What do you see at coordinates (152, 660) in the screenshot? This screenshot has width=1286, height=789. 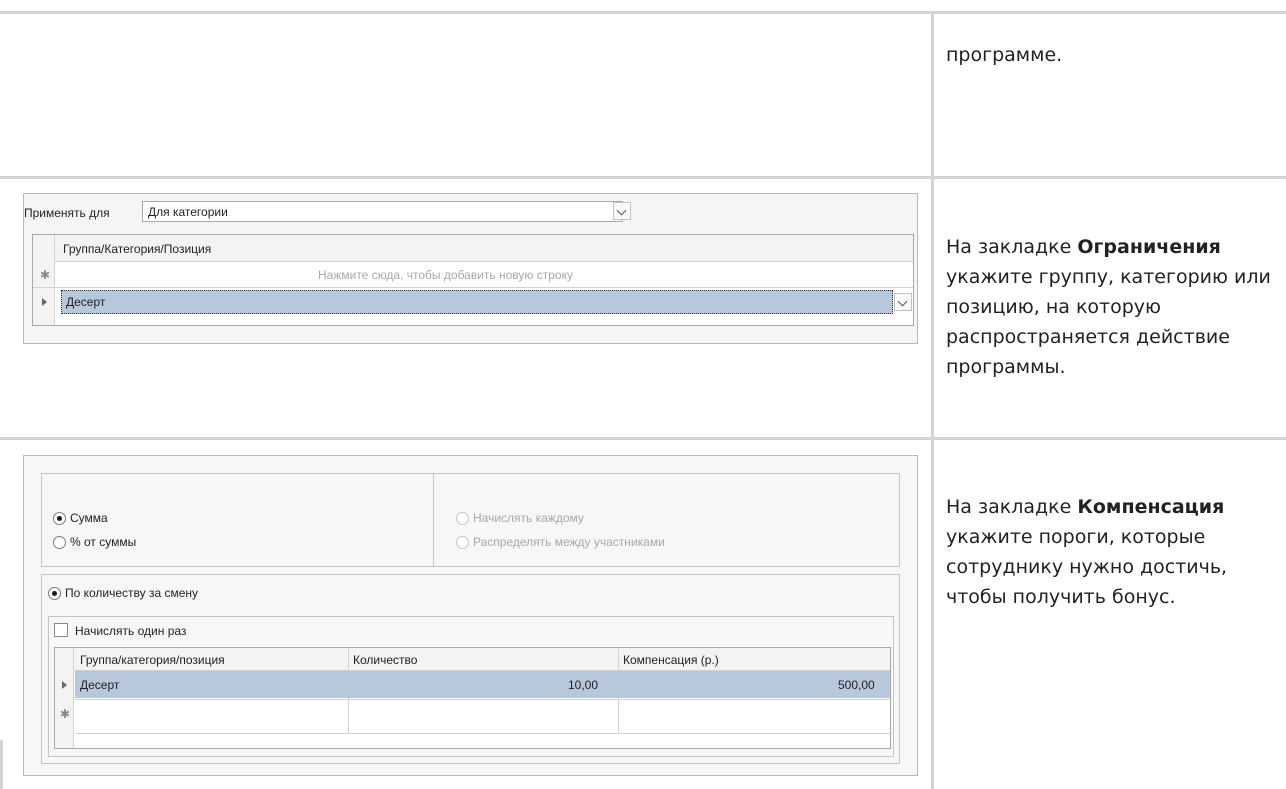 I see `column-header-item: Группа/категория/позиция` at bounding box center [152, 660].